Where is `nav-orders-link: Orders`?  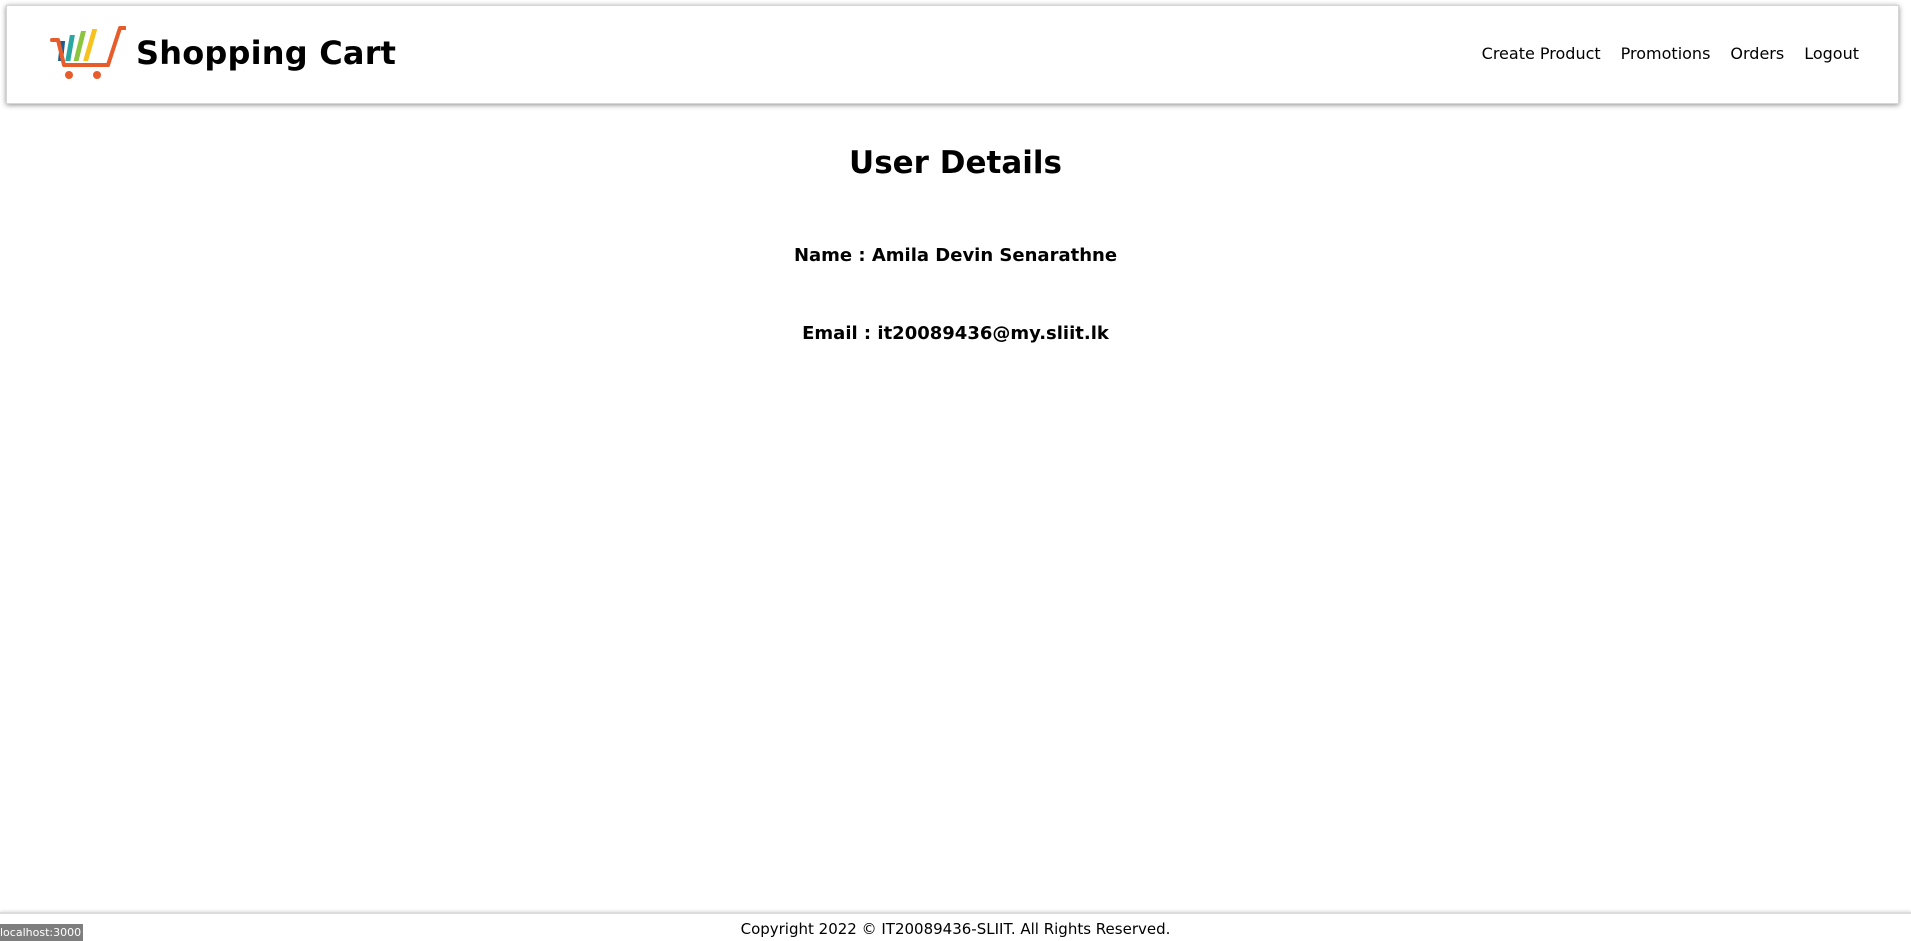
nav-orders-link: Orders is located at coordinates (1757, 53).